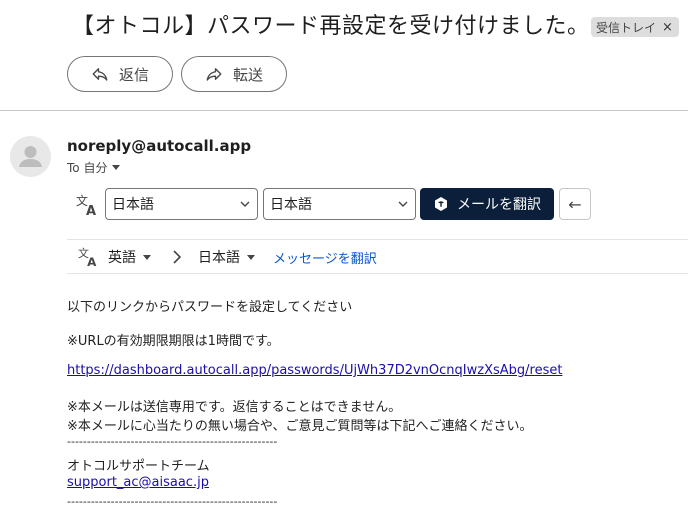  I want to click on sender-email: noreply@autocall.app, so click(159, 146).